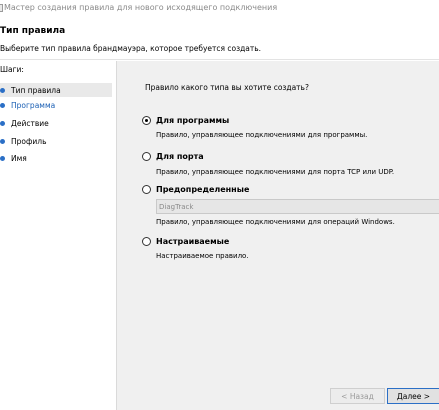 The height and width of the screenshot is (410, 439). I want to click on predefined-select: DiagTrack, so click(297, 206).